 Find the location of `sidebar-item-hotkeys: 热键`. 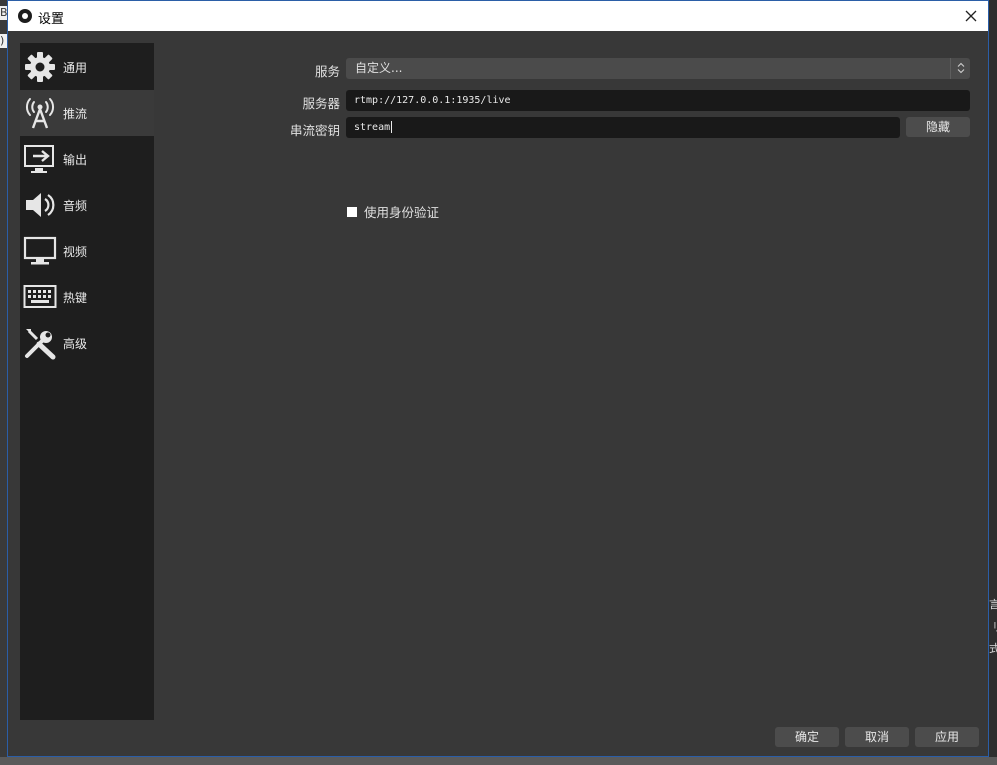

sidebar-item-hotkeys: 热键 is located at coordinates (87, 297).